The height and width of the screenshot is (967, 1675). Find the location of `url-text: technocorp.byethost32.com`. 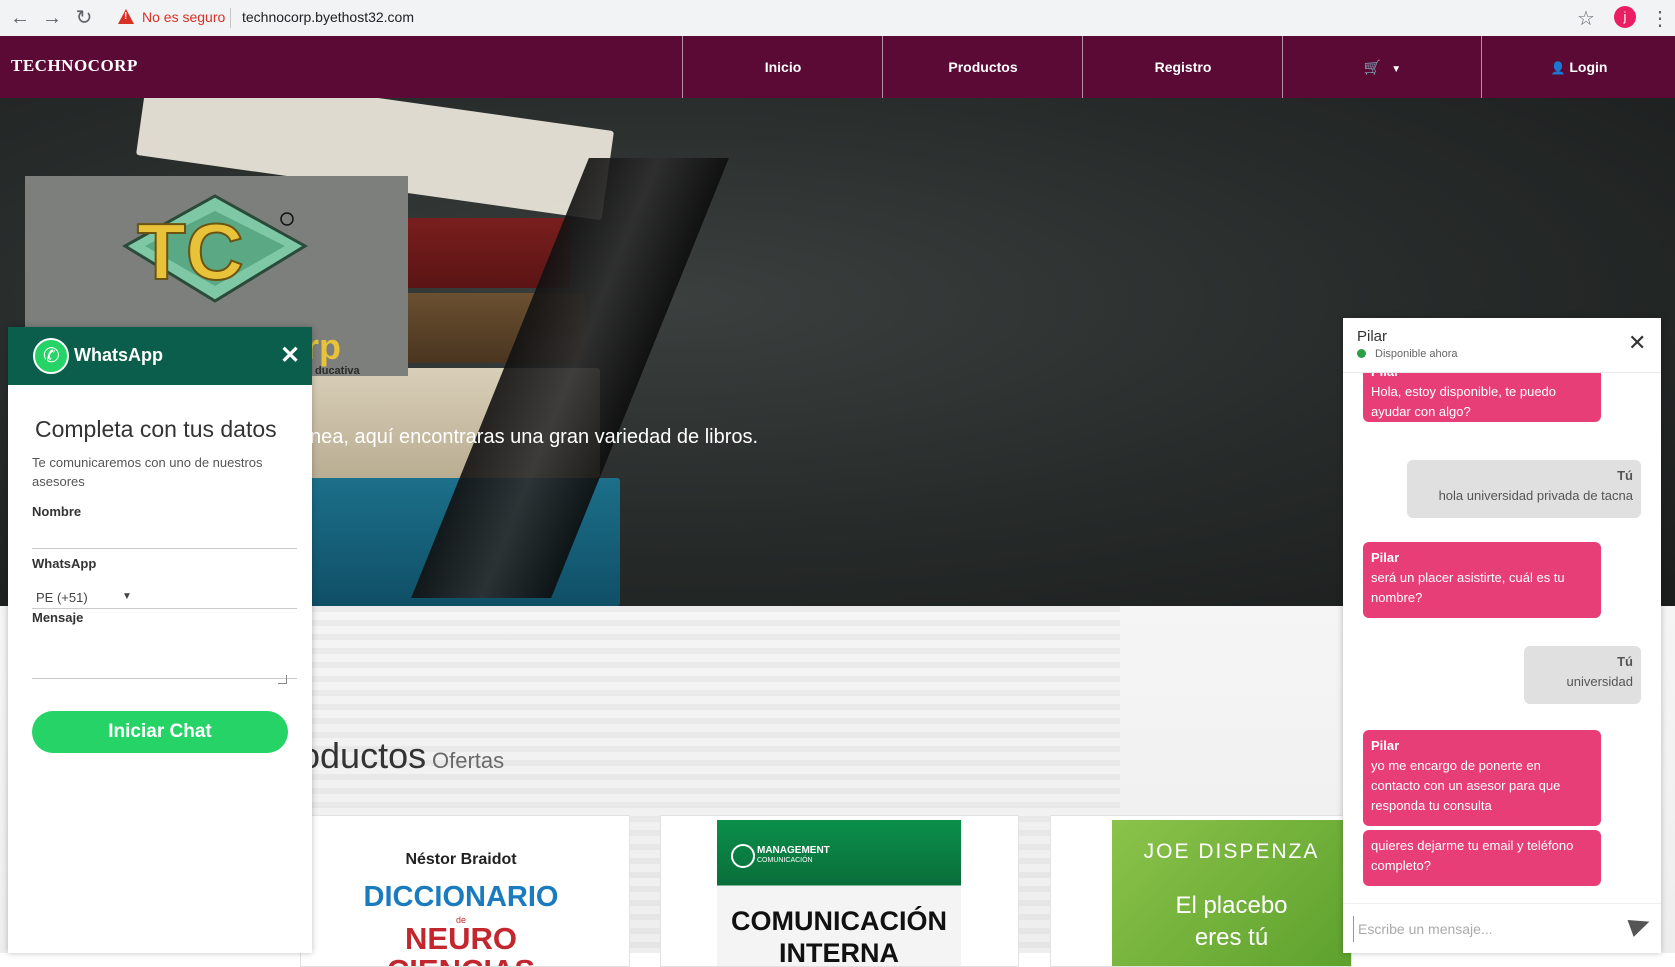

url-text: technocorp.byethost32.com is located at coordinates (328, 17).